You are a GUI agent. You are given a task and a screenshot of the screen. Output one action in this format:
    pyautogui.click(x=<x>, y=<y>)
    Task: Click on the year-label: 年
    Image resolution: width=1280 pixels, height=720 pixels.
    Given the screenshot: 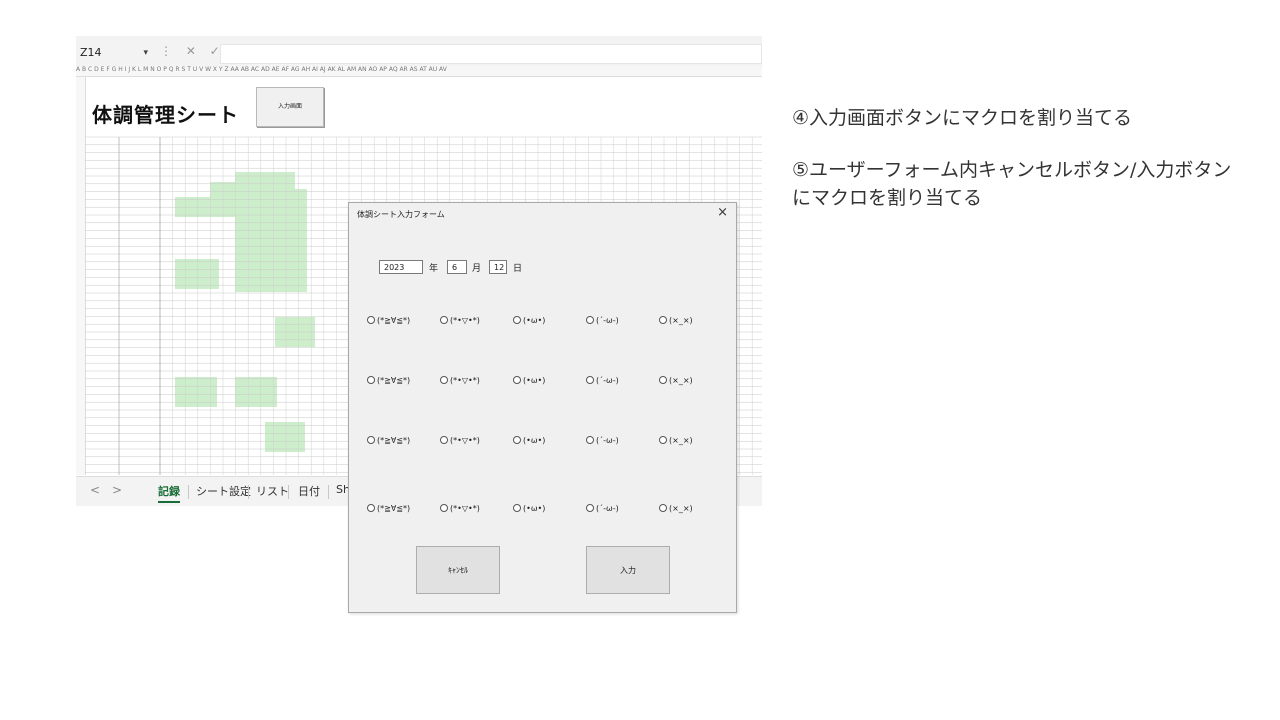 What is the action you would take?
    pyautogui.click(x=434, y=269)
    